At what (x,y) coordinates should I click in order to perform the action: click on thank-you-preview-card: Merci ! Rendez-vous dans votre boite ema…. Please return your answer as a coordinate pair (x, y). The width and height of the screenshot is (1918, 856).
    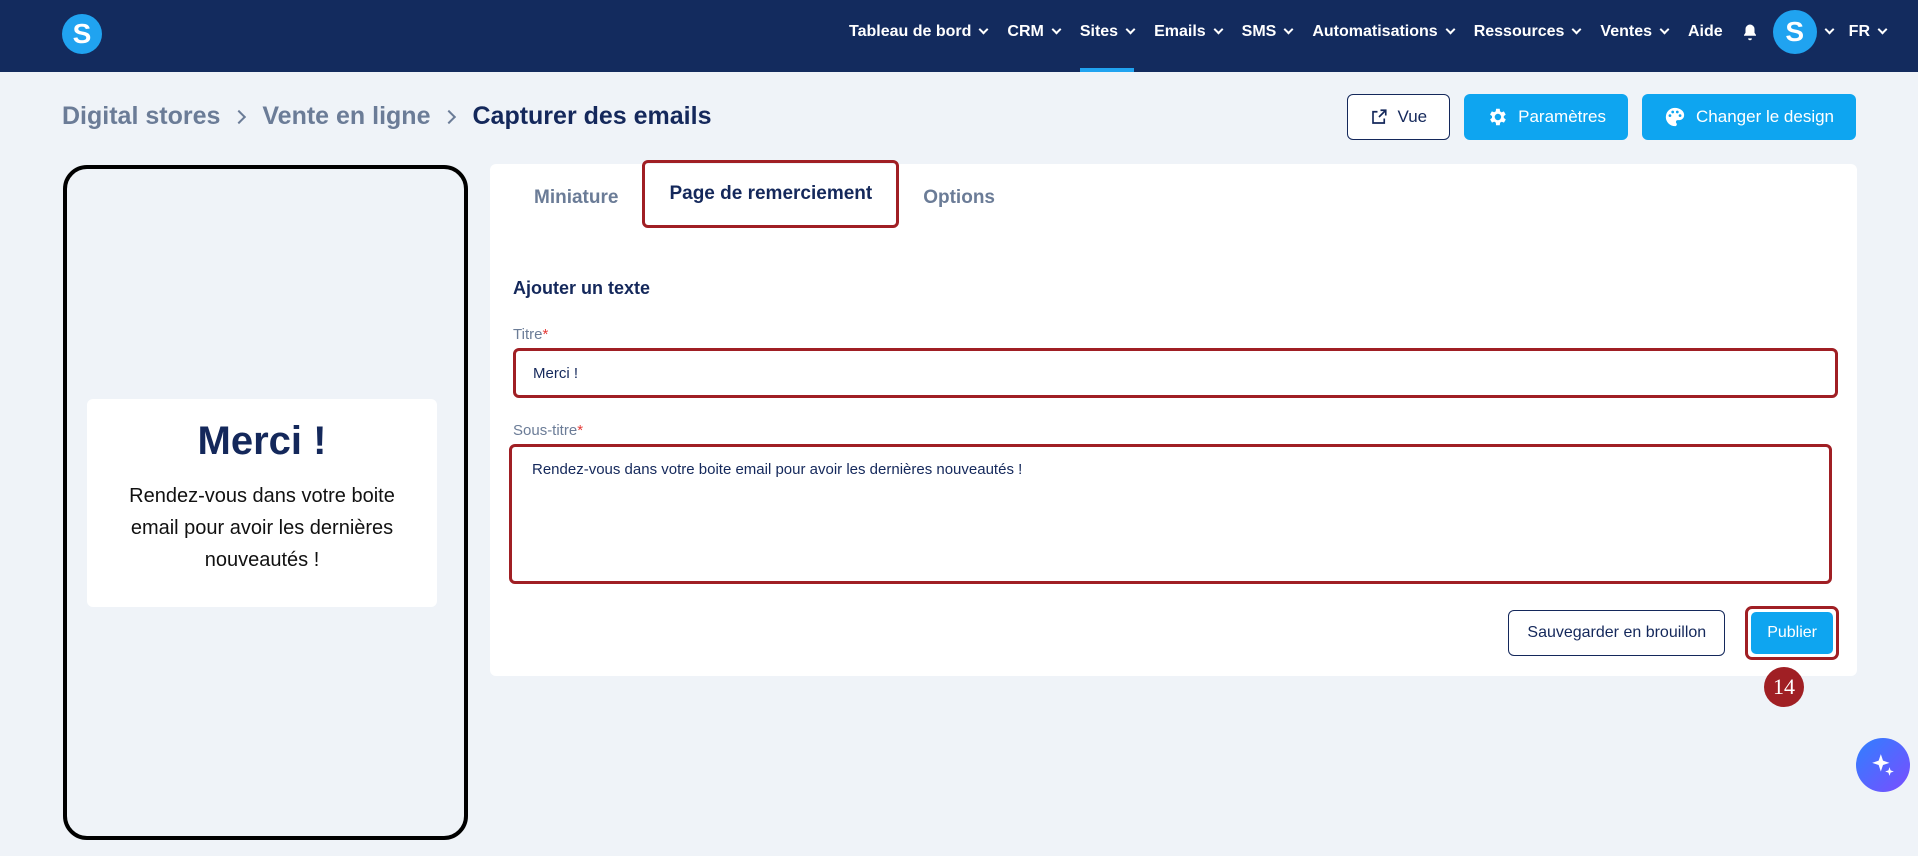
    Looking at the image, I should click on (262, 503).